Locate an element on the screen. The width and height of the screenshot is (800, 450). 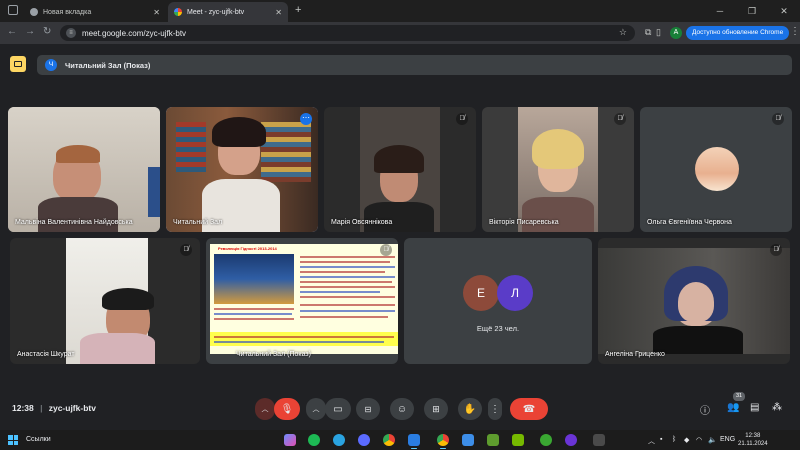
audio-options-button: ︿ is located at coordinates (265, 409).